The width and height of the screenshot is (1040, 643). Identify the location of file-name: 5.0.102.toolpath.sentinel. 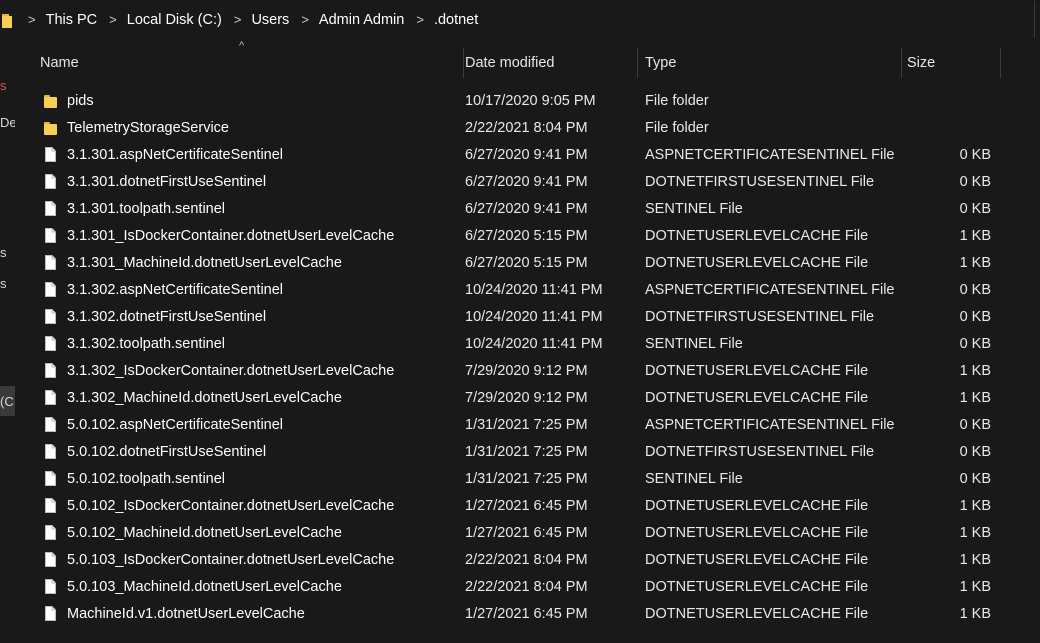
(146, 479).